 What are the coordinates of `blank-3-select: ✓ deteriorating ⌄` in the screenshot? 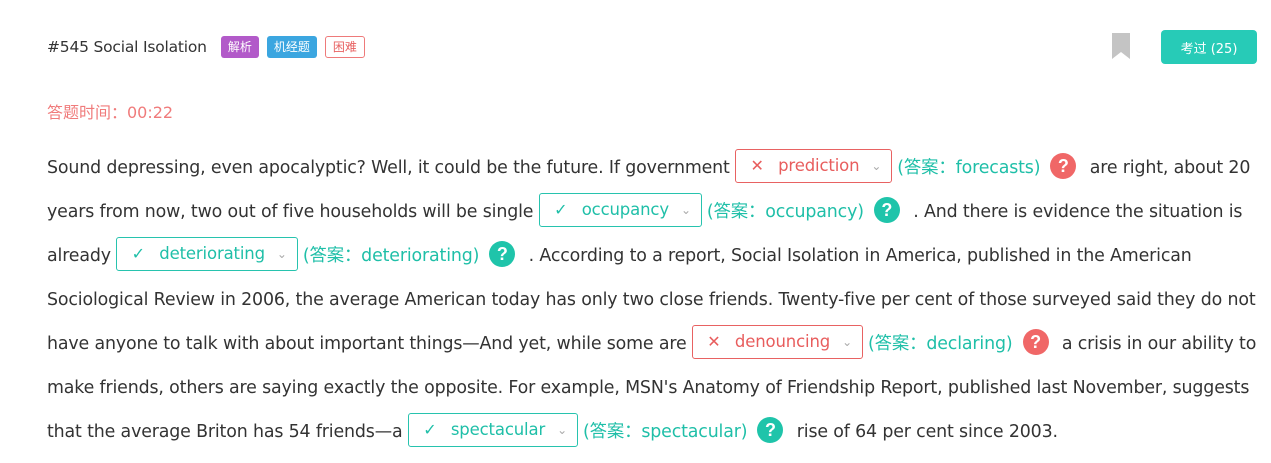 It's located at (207, 254).